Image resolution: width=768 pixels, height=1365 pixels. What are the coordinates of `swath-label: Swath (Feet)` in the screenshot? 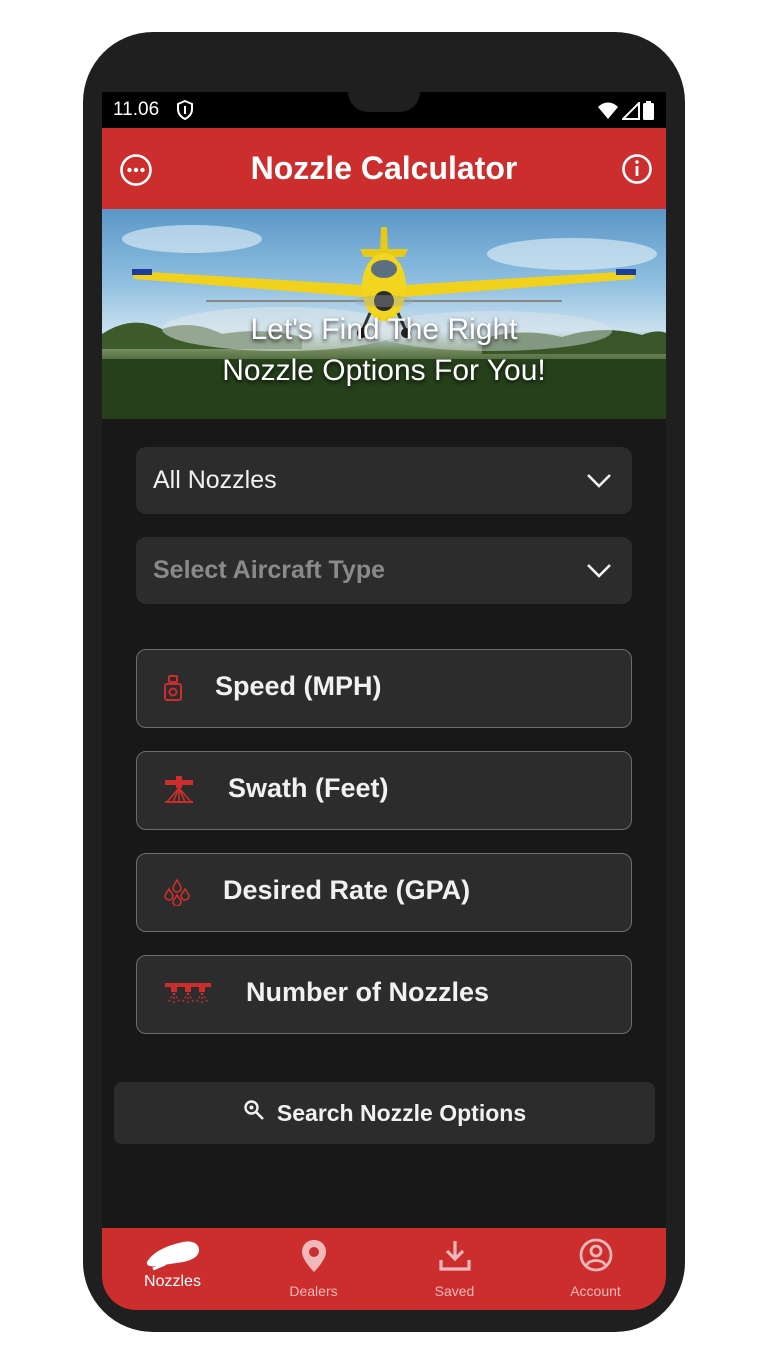 It's located at (308, 788).